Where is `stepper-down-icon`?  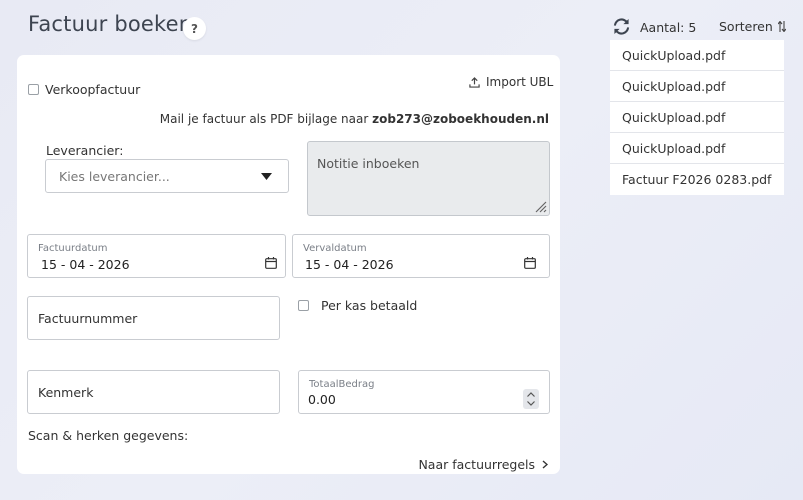
stepper-down-icon is located at coordinates (531, 403).